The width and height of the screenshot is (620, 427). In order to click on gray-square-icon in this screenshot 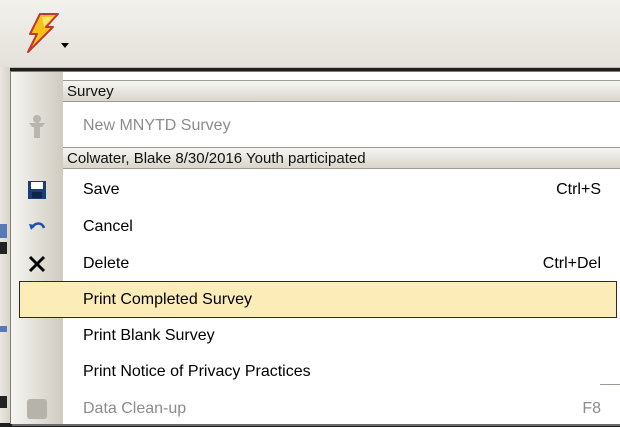, I will do `click(37, 408)`.